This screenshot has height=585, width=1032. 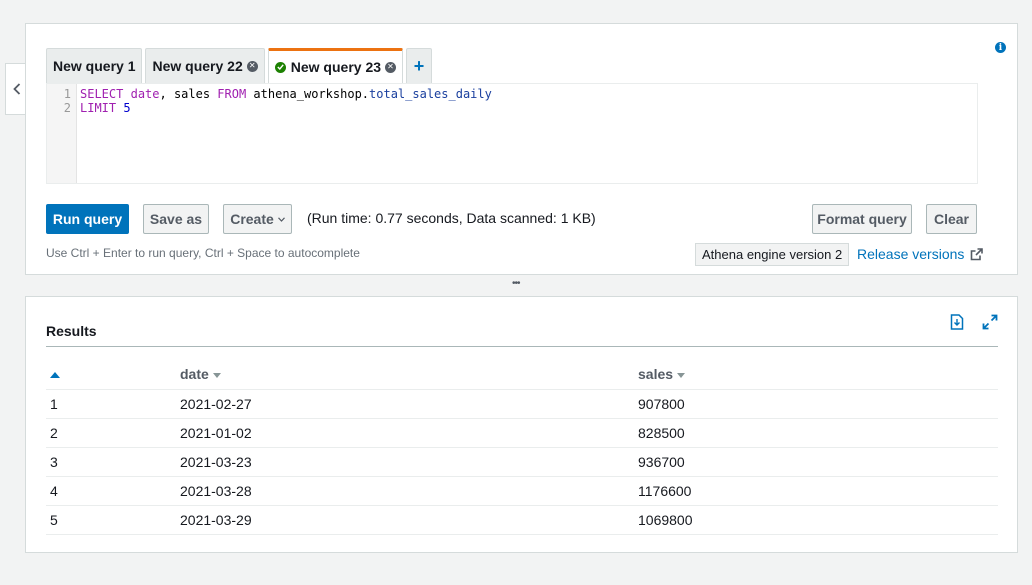 What do you see at coordinates (818, 491) in the screenshot?
I see `sales-cell: 1176600` at bounding box center [818, 491].